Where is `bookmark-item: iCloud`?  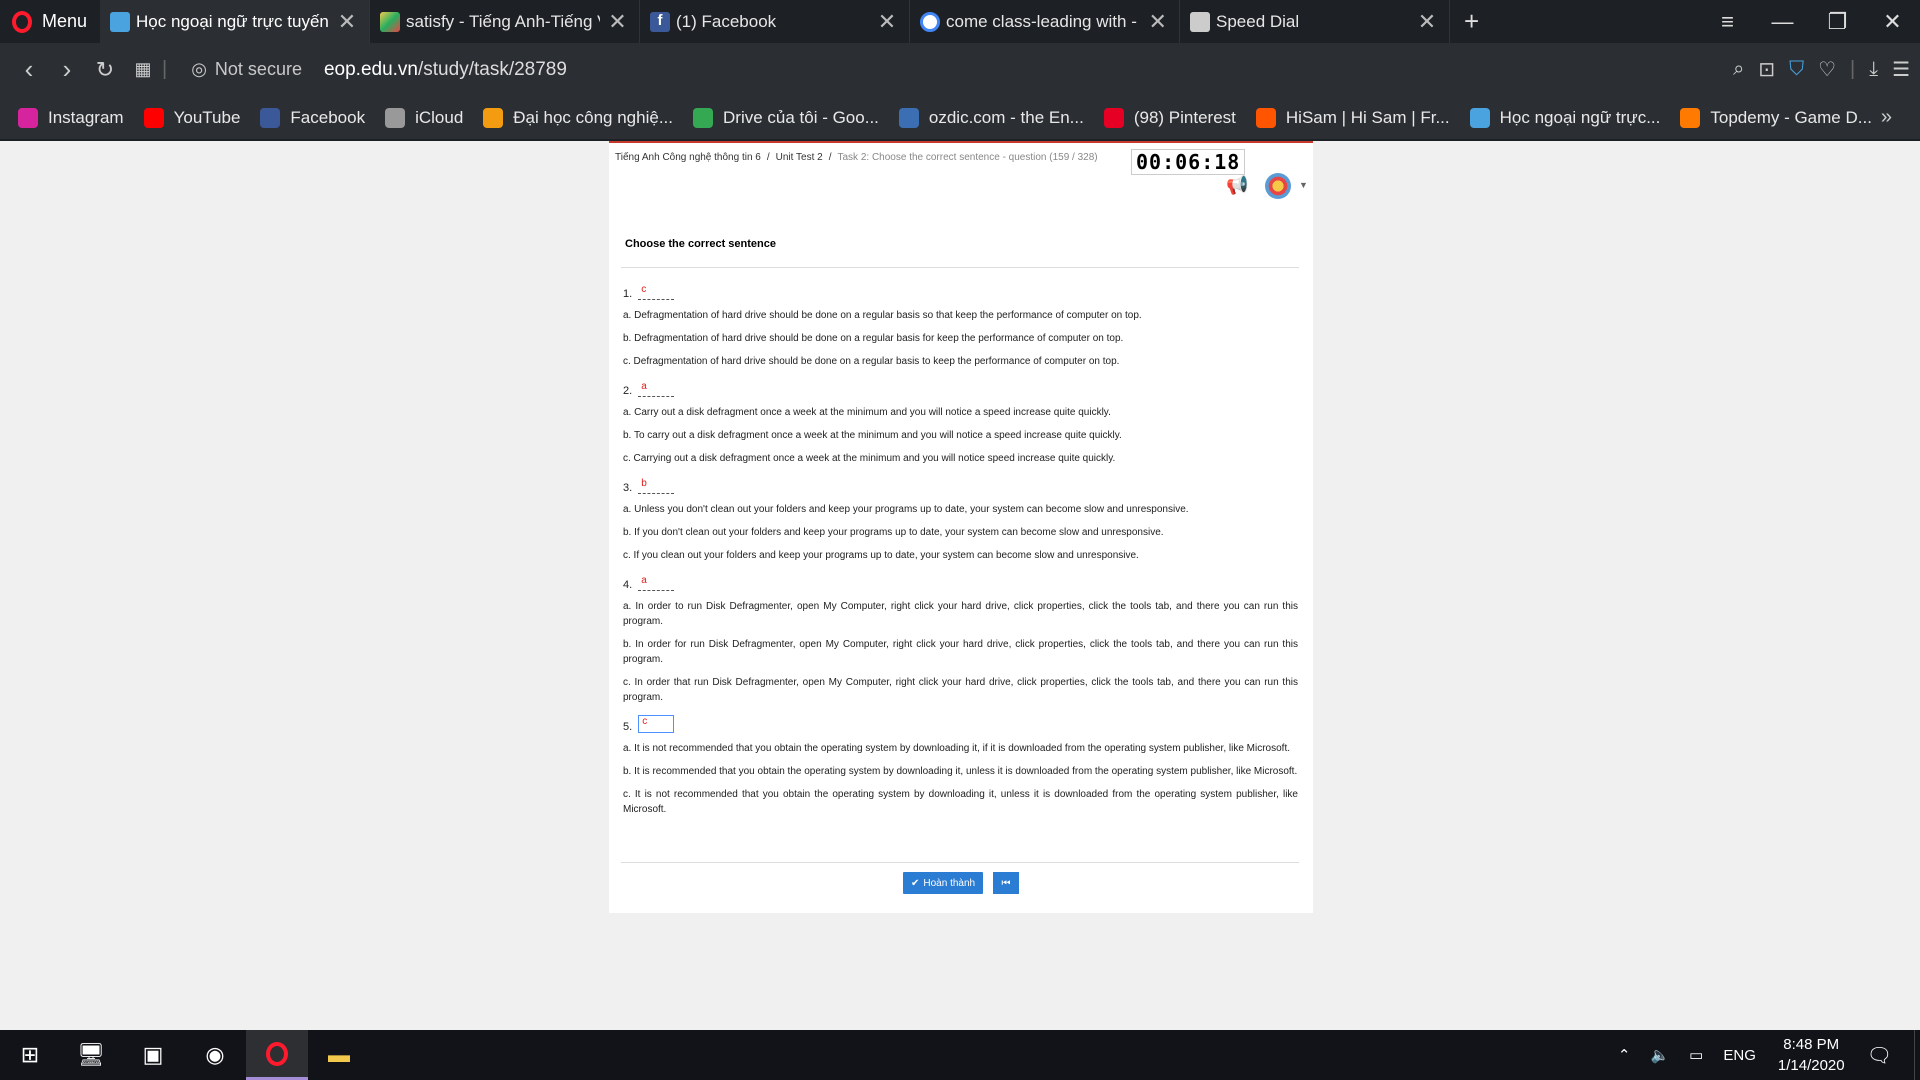 bookmark-item: iCloud is located at coordinates (424, 117).